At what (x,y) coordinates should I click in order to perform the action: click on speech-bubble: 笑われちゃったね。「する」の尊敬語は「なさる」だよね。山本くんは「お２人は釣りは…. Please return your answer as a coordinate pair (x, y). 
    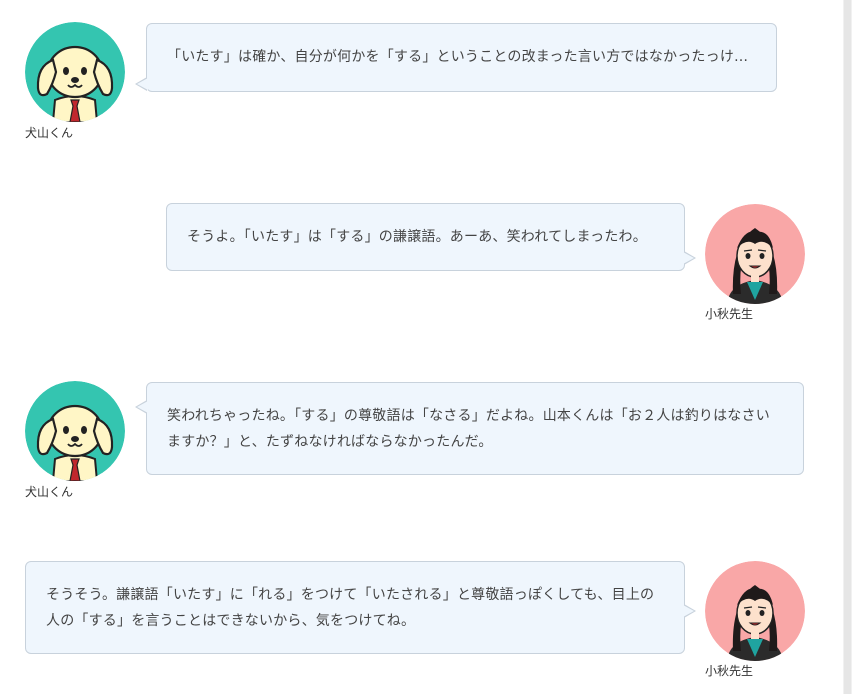
    Looking at the image, I should click on (469, 428).